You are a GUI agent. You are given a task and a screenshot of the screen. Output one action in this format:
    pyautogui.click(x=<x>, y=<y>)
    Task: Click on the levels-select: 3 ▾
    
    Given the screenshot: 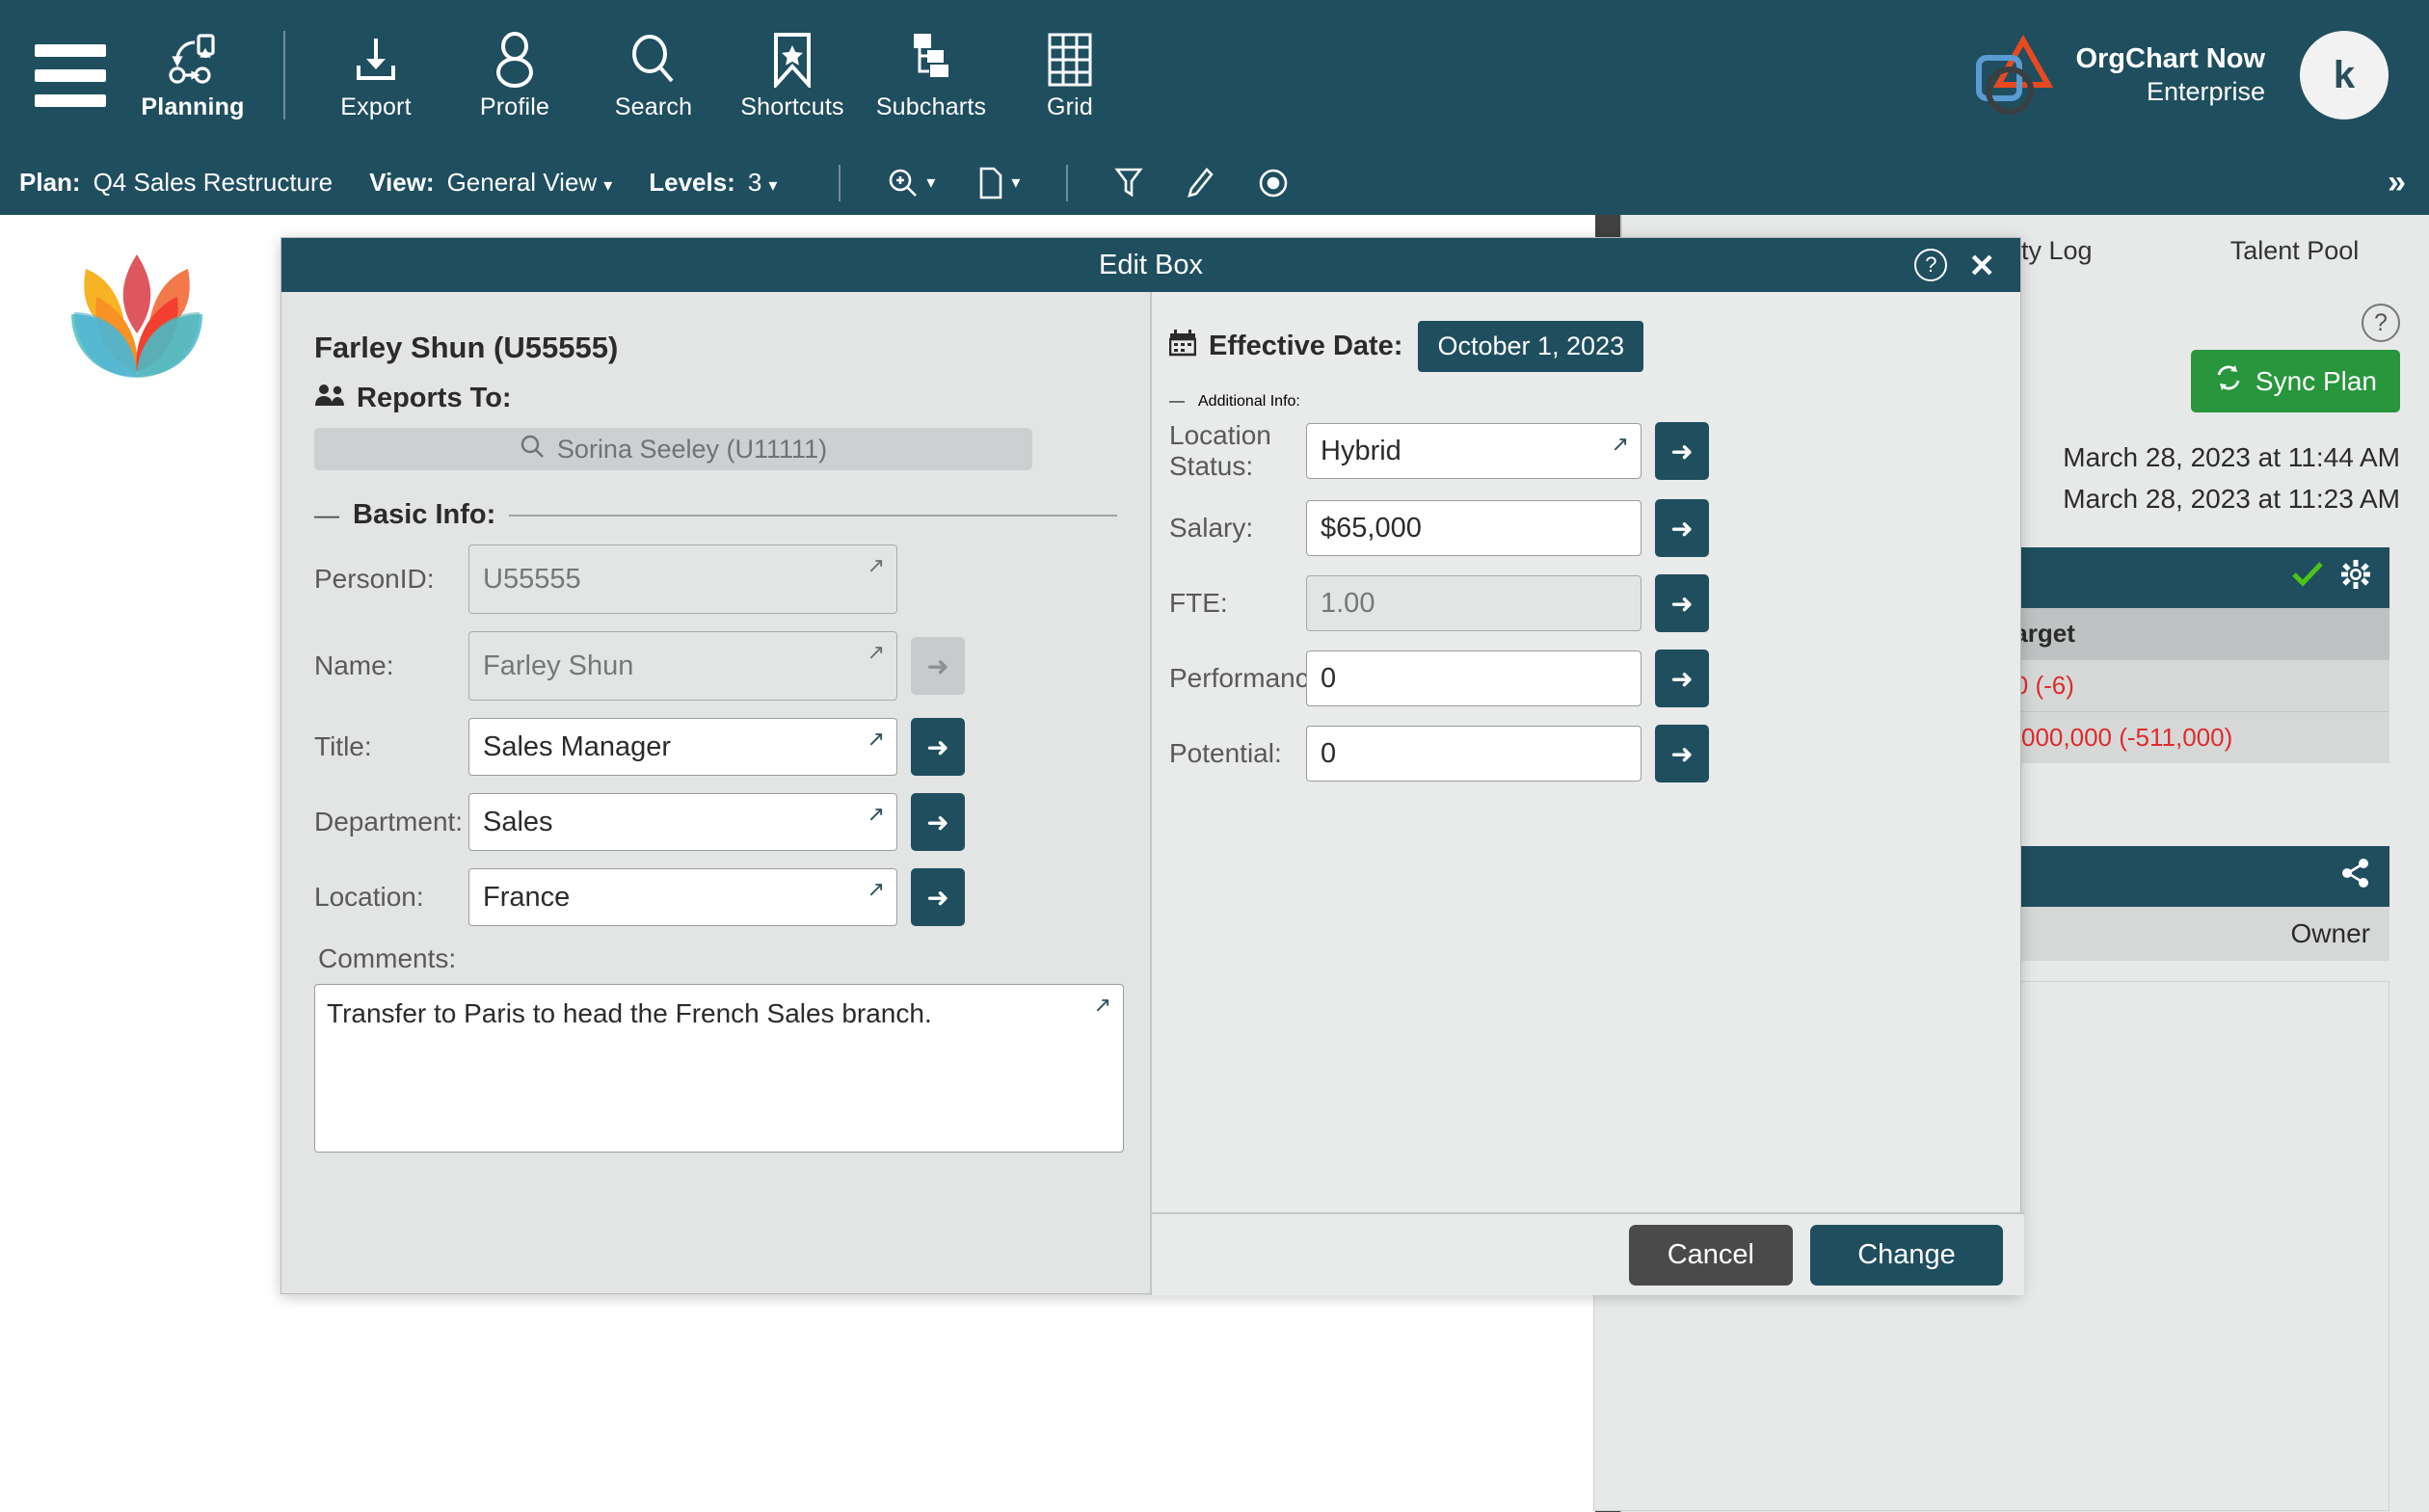 What is the action you would take?
    pyautogui.click(x=763, y=183)
    